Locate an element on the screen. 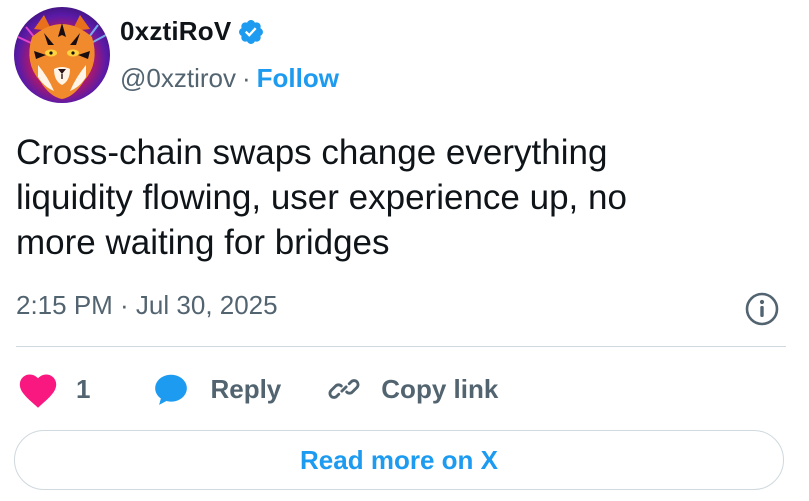 This screenshot has height=501, width=809. reply-label: Reply is located at coordinates (246, 388).